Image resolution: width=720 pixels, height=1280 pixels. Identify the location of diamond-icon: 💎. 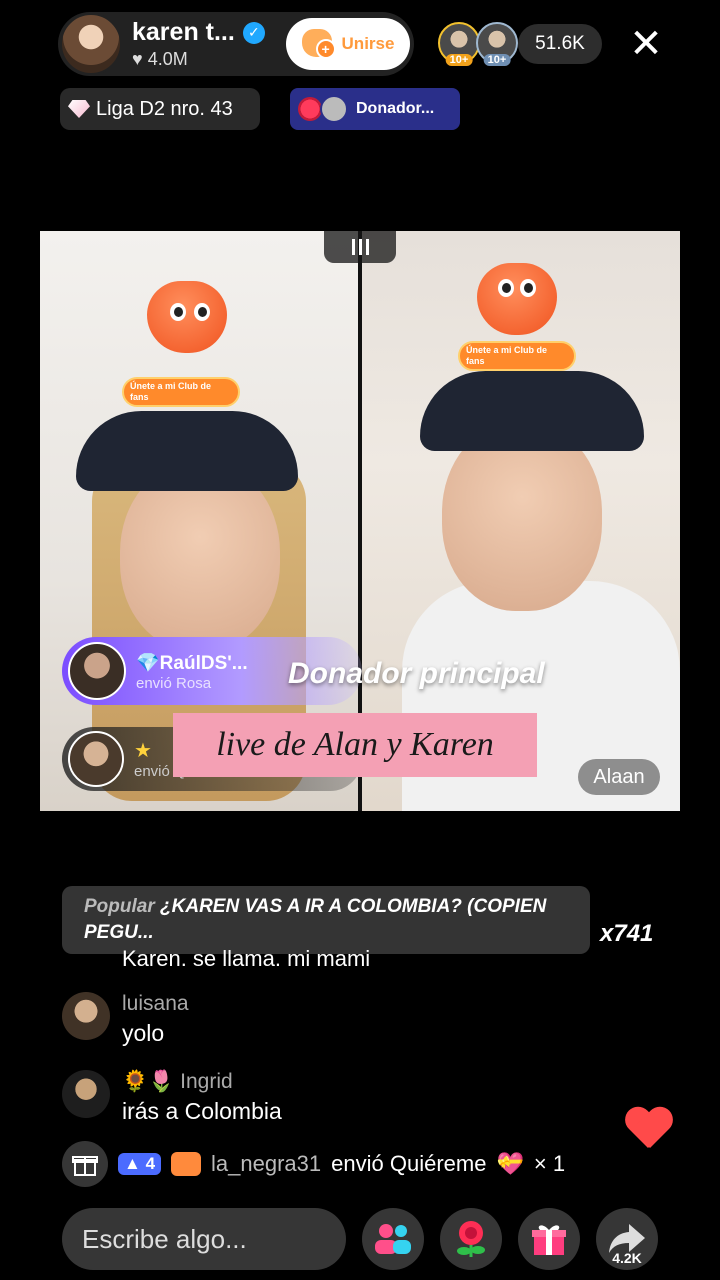
(148, 663).